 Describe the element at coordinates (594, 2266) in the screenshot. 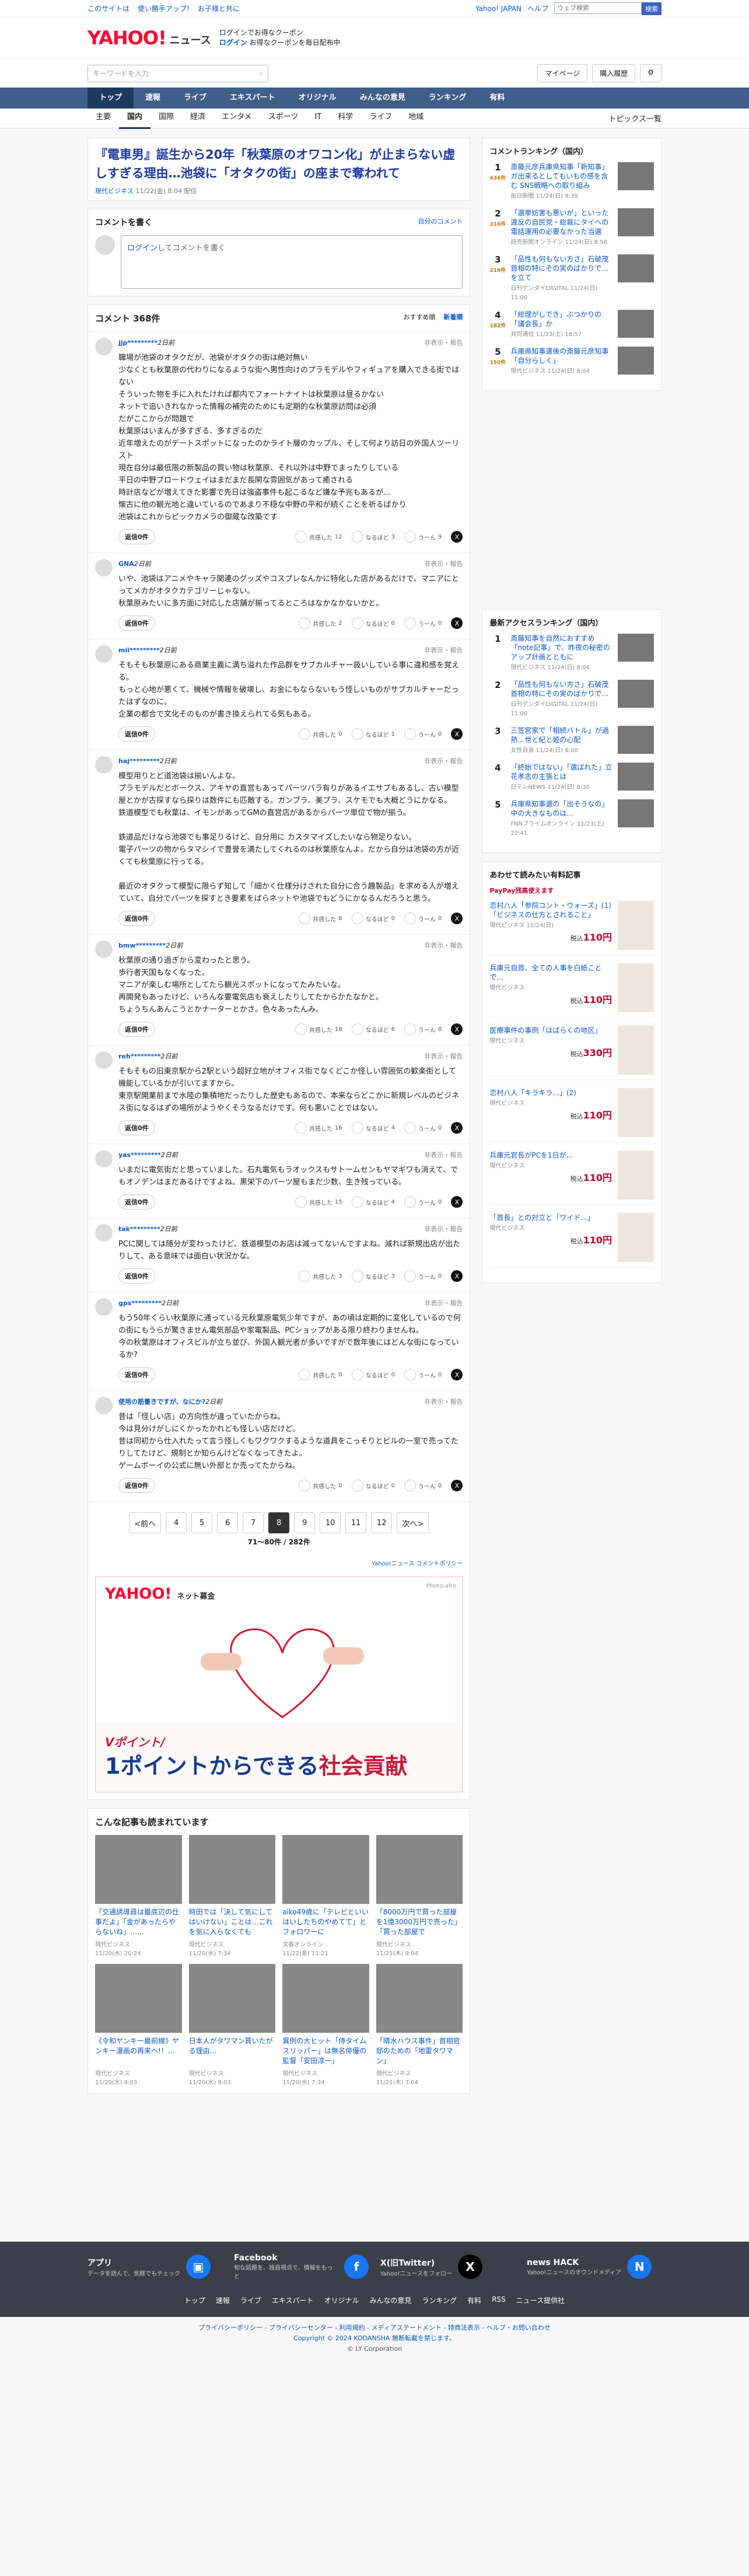

I see `footer-app: news HACK Yahoo!ニュースのオウンドメディア N` at that location.